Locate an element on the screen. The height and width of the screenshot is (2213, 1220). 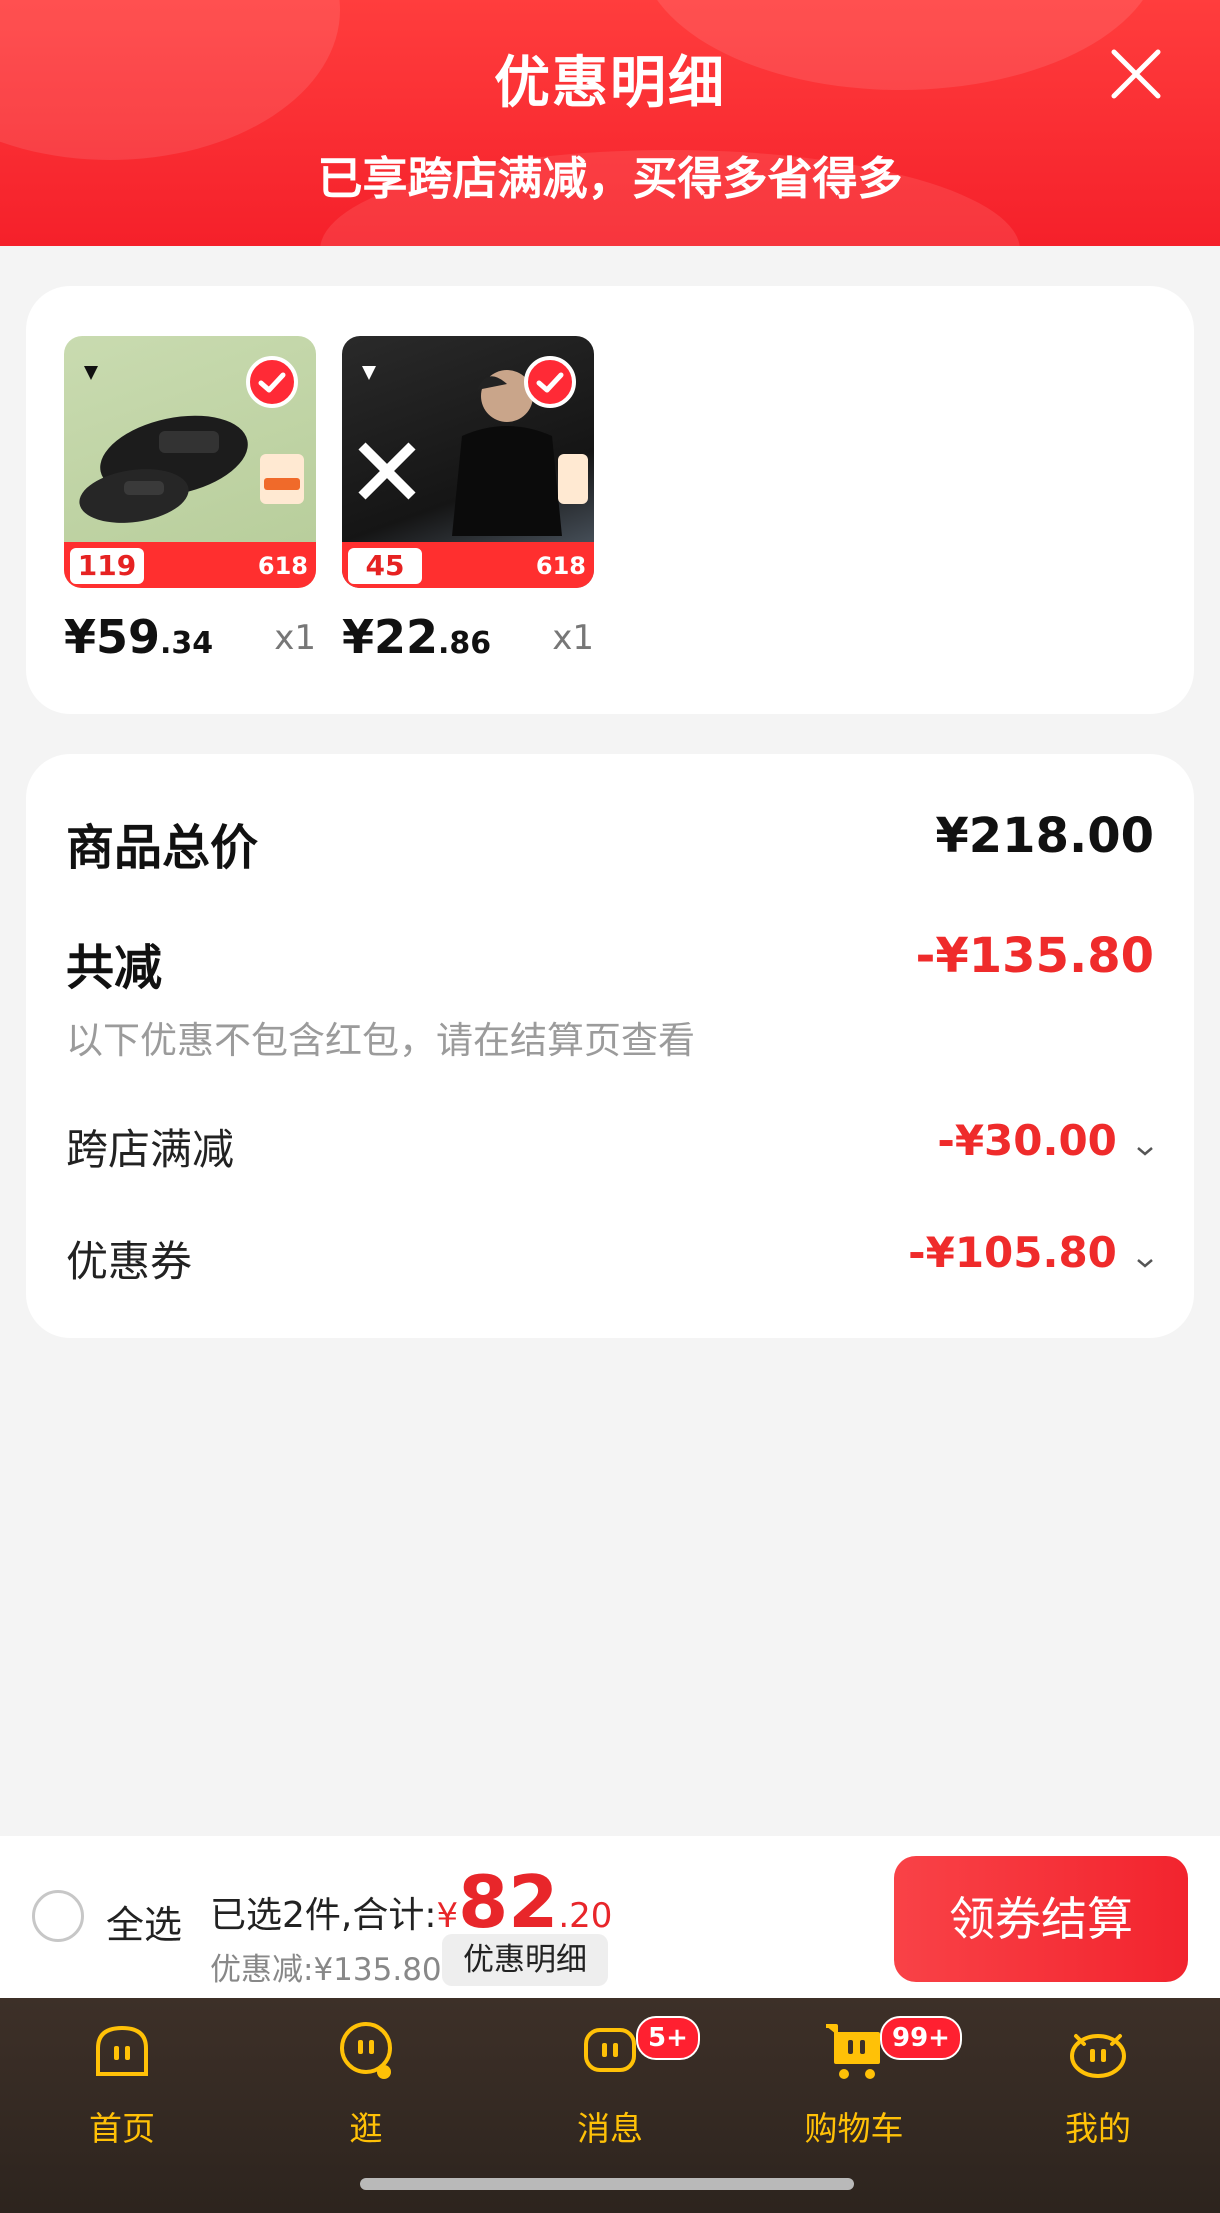
home-icon is located at coordinates (122, 2050).